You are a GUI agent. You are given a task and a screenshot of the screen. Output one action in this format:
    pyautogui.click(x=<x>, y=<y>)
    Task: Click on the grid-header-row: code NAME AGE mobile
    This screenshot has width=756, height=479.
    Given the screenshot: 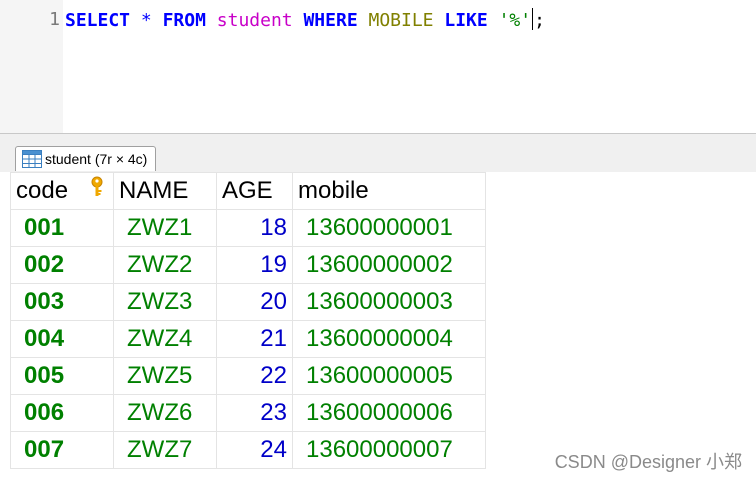 What is the action you would take?
    pyautogui.click(x=248, y=191)
    